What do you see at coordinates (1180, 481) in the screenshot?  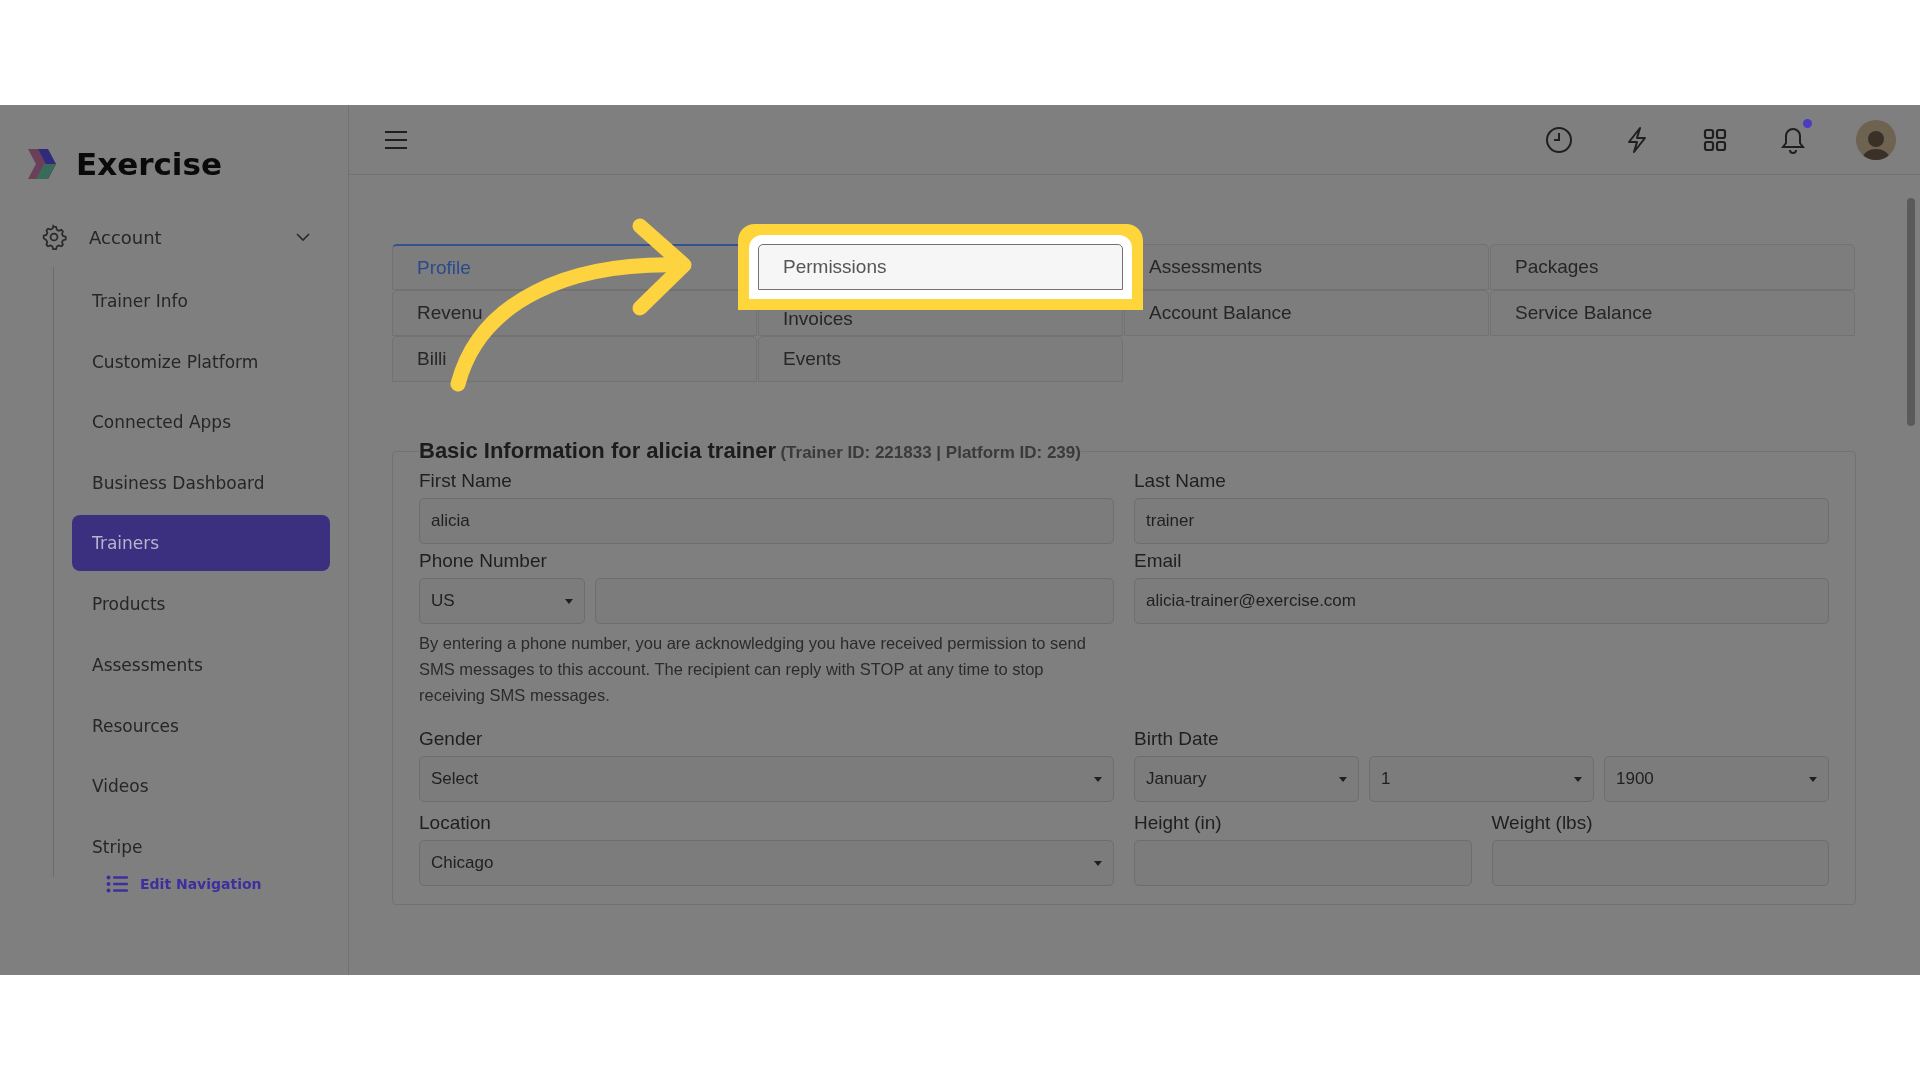 I see `field-label: Last Name` at bounding box center [1180, 481].